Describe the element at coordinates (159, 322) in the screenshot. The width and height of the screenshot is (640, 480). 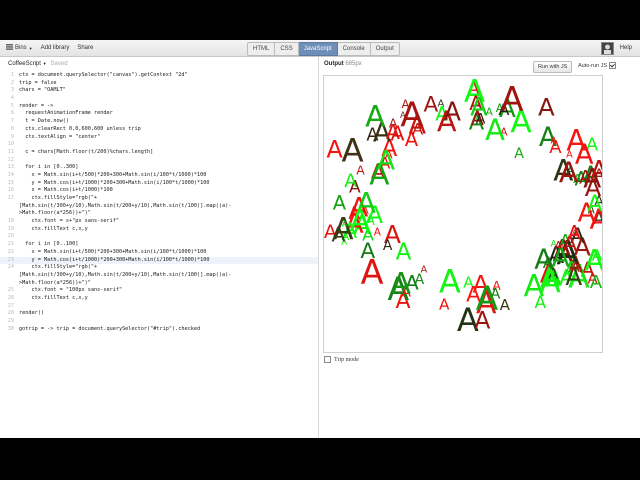
I see `code-line: 29` at that location.